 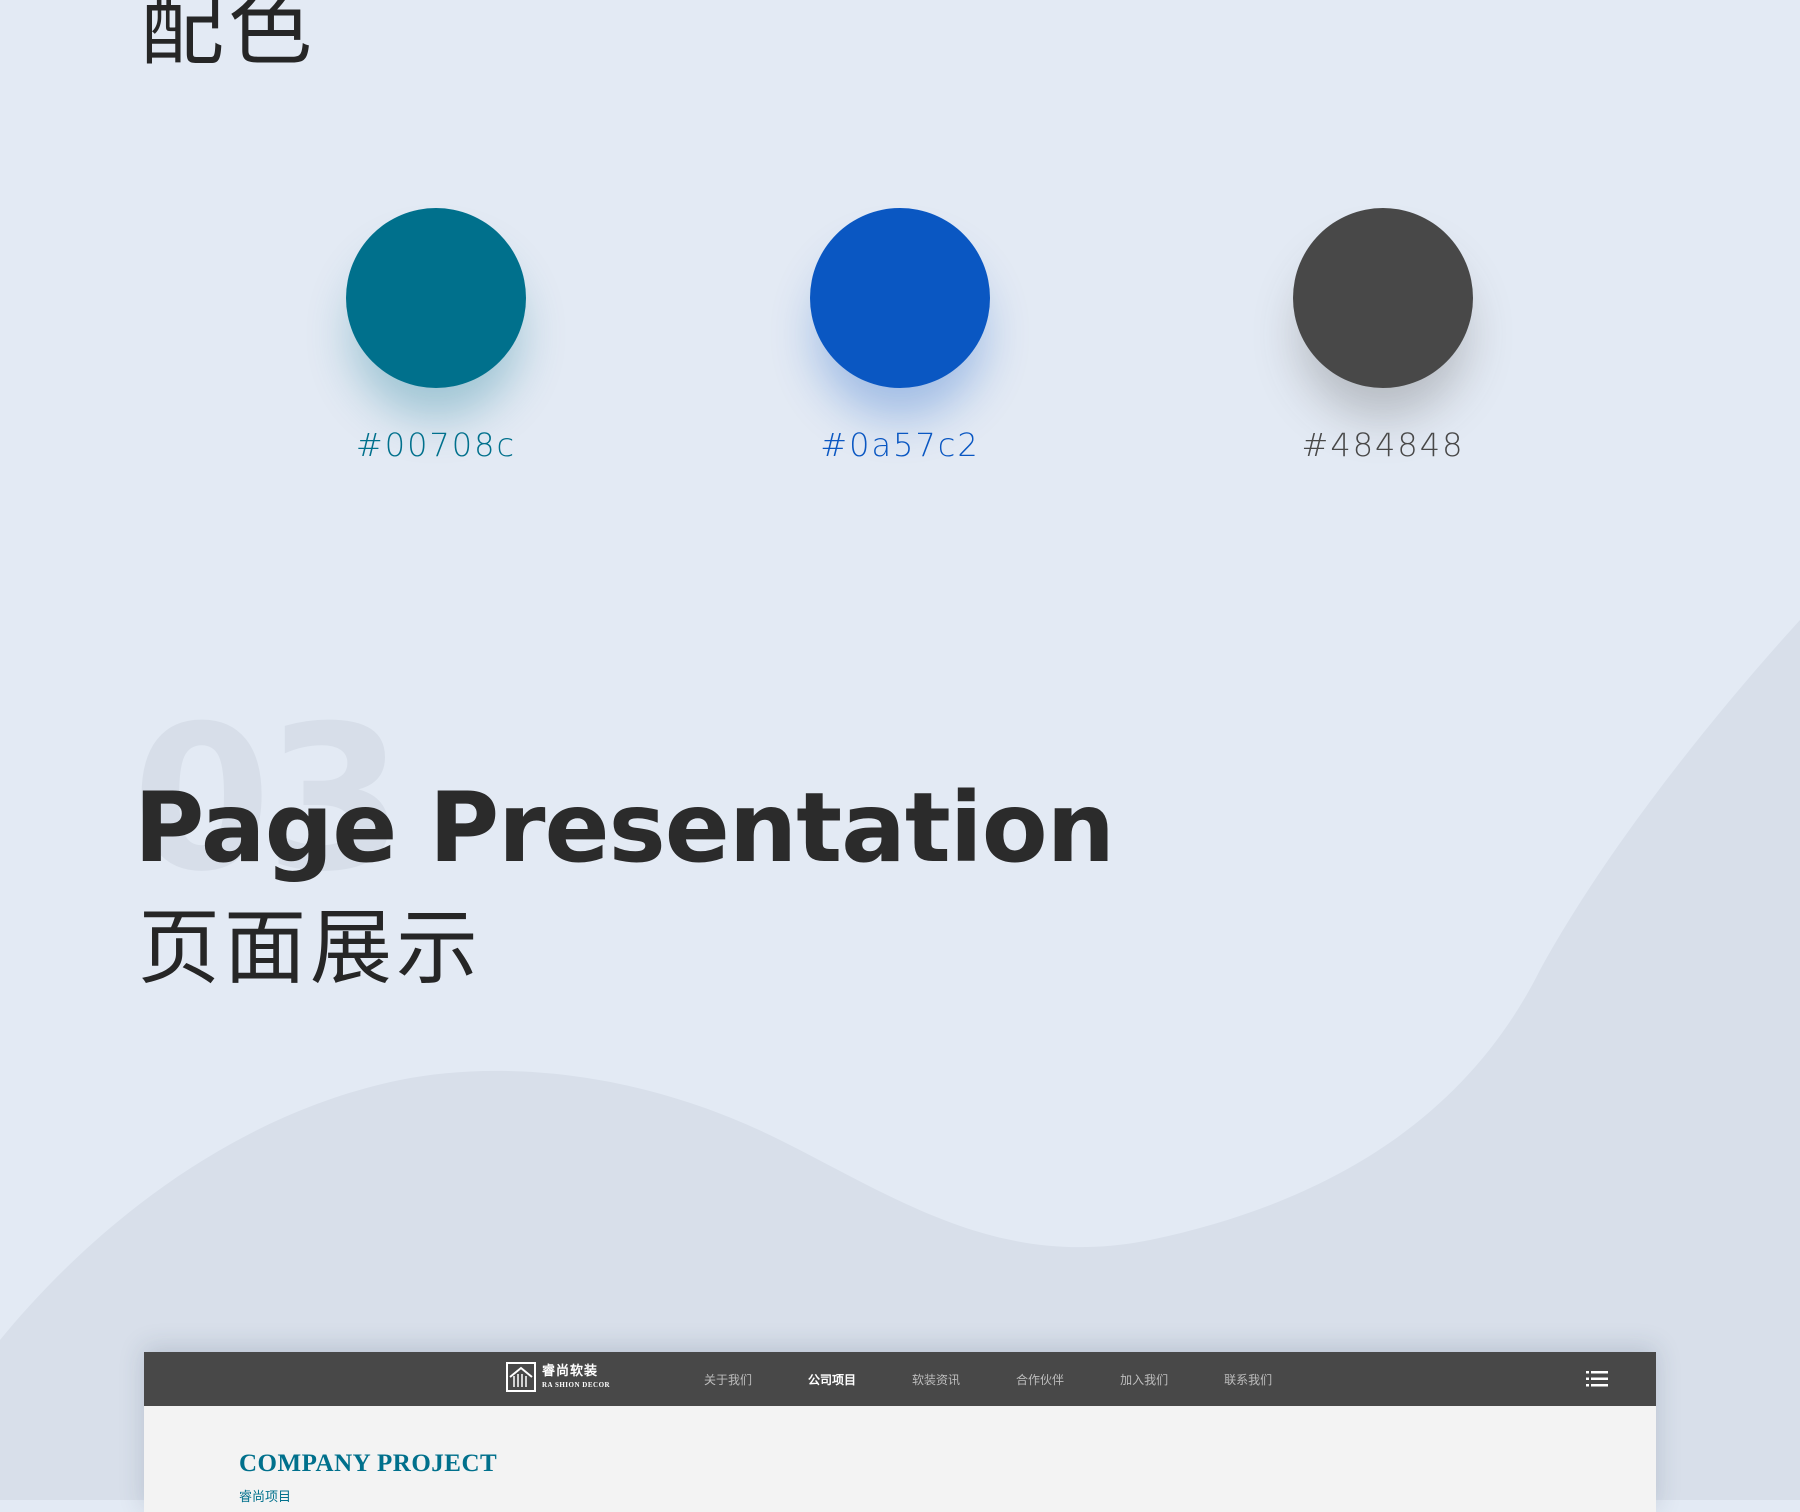 What do you see at coordinates (624, 828) in the screenshot?
I see `section-title: Page Presentation` at bounding box center [624, 828].